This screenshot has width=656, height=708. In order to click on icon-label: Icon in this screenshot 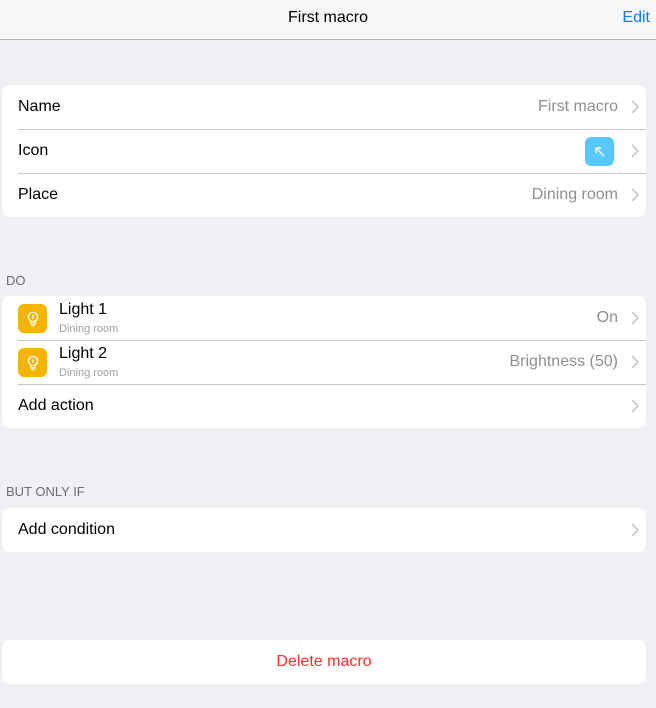, I will do `click(33, 150)`.